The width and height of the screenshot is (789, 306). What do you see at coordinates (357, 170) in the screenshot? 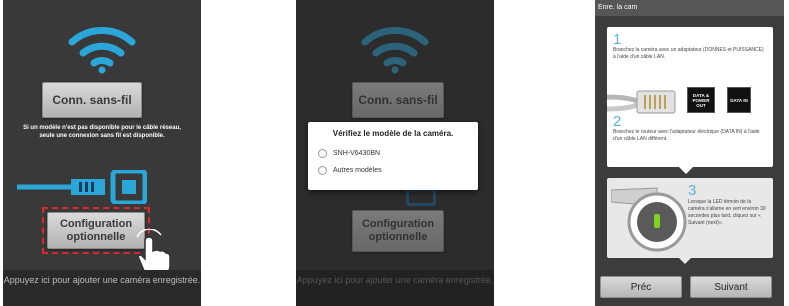
I see `option-label: Autres modèles` at bounding box center [357, 170].